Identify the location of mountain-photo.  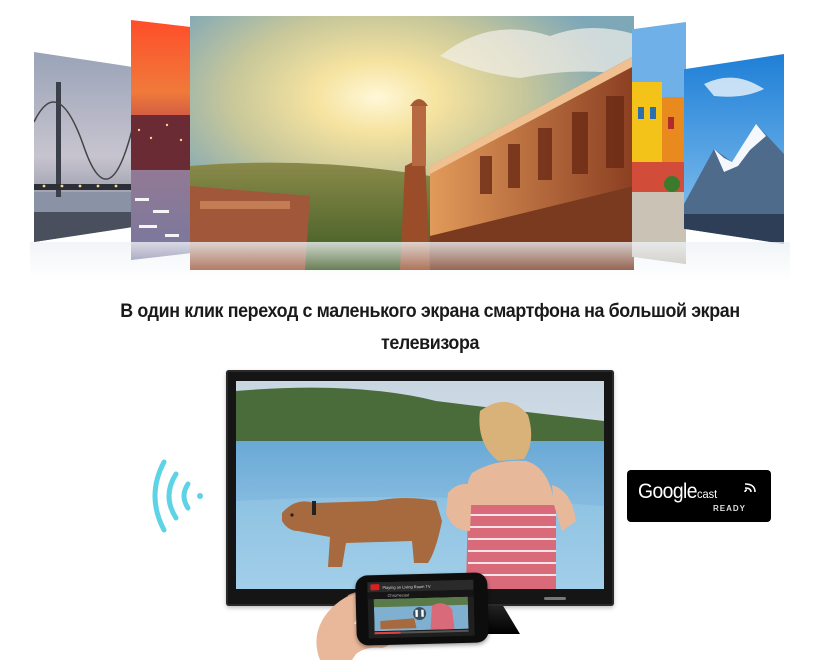
(734, 149).